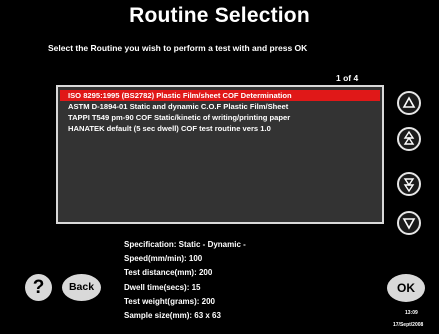  What do you see at coordinates (219, 15) in the screenshot?
I see `page-title: Routine Selection` at bounding box center [219, 15].